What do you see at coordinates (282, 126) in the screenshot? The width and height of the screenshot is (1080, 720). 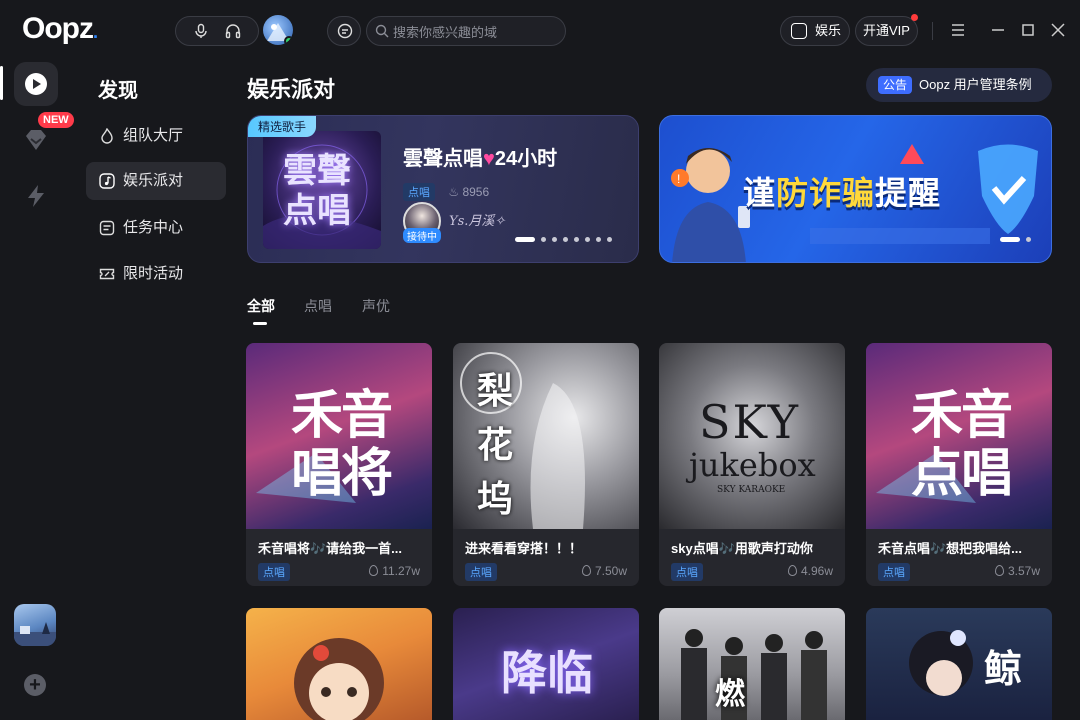 I see `featured-tag: 精选歌手` at bounding box center [282, 126].